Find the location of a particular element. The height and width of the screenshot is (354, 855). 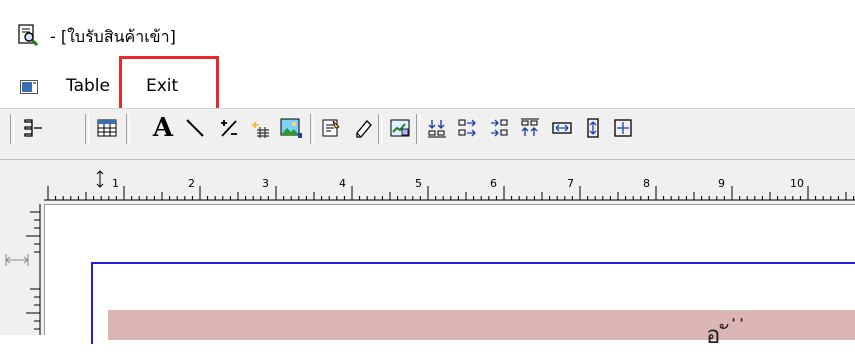

ruler-number: 1 is located at coordinates (115, 183).